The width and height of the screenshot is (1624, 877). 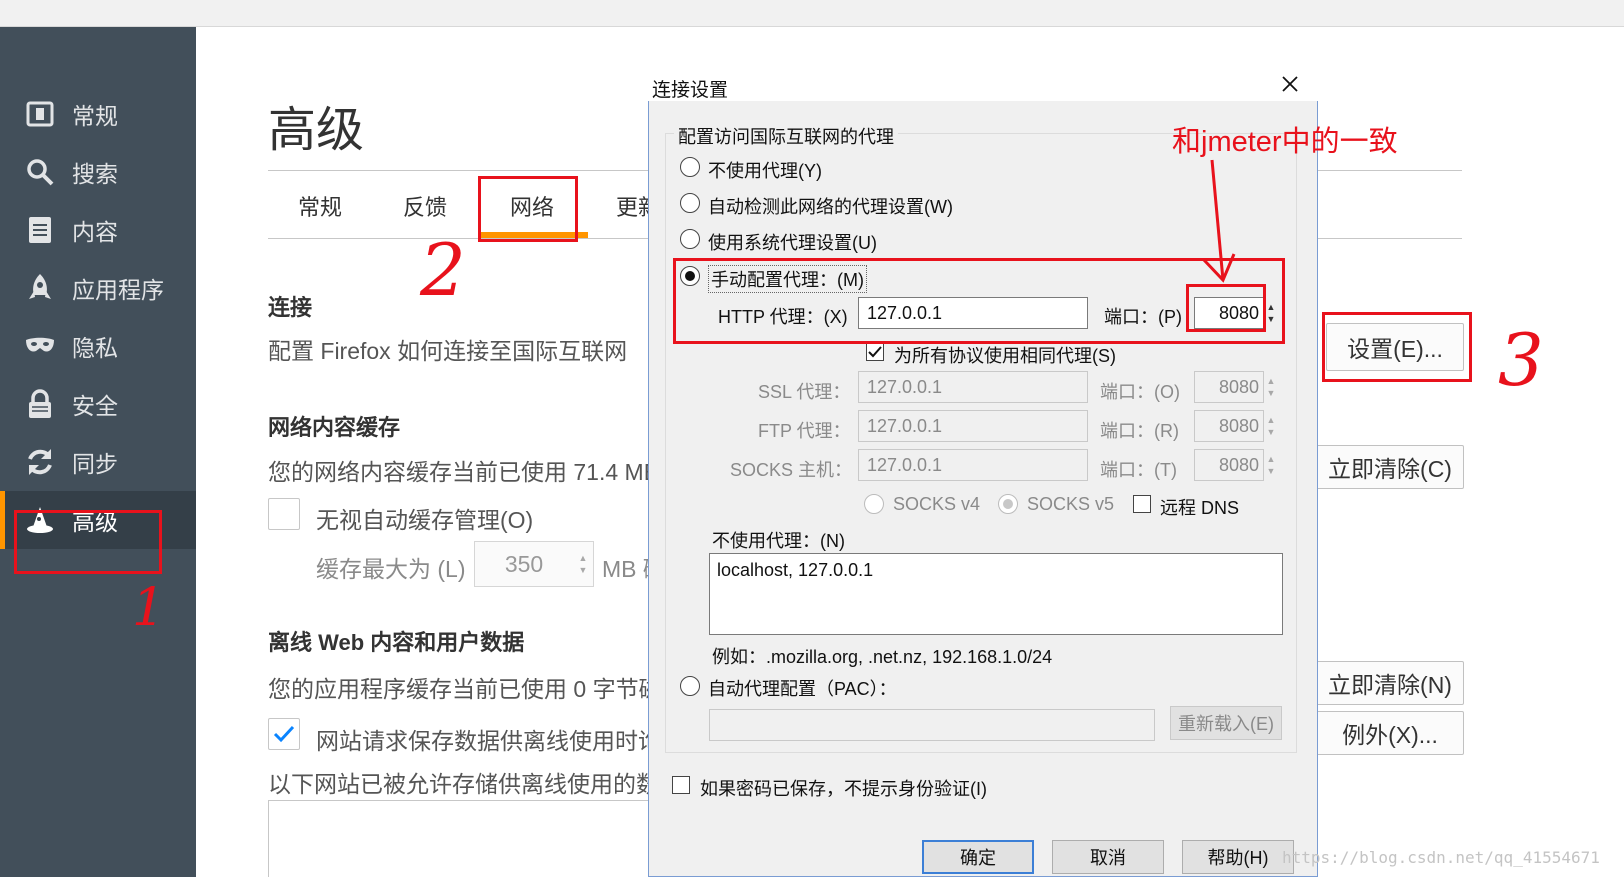 What do you see at coordinates (1071, 504) in the screenshot?
I see `socks-v5-label: SOCKS v5` at bounding box center [1071, 504].